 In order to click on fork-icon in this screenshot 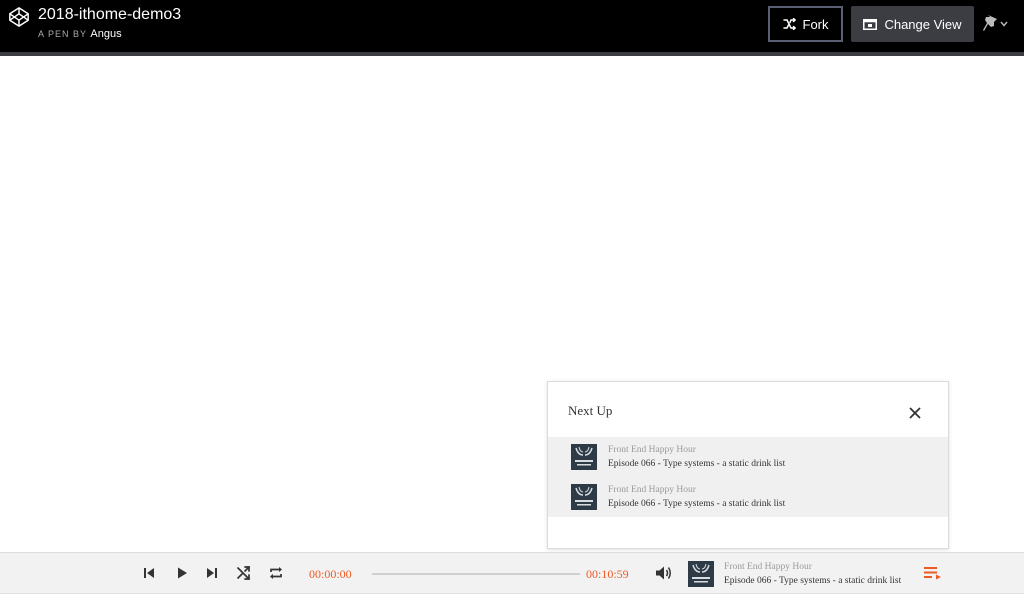, I will do `click(789, 24)`.